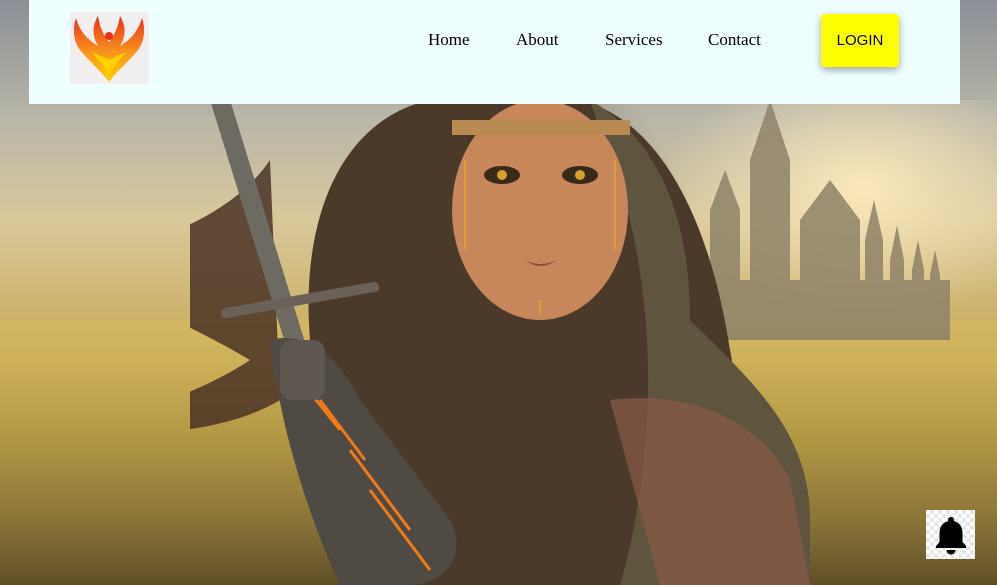 Image resolution: width=997 pixels, height=585 pixels. What do you see at coordinates (537, 40) in the screenshot?
I see `nav-link-about: About` at bounding box center [537, 40].